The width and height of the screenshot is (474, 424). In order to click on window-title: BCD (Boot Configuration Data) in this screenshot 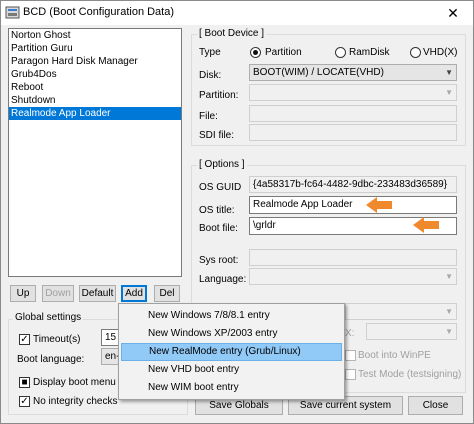, I will do `click(99, 12)`.